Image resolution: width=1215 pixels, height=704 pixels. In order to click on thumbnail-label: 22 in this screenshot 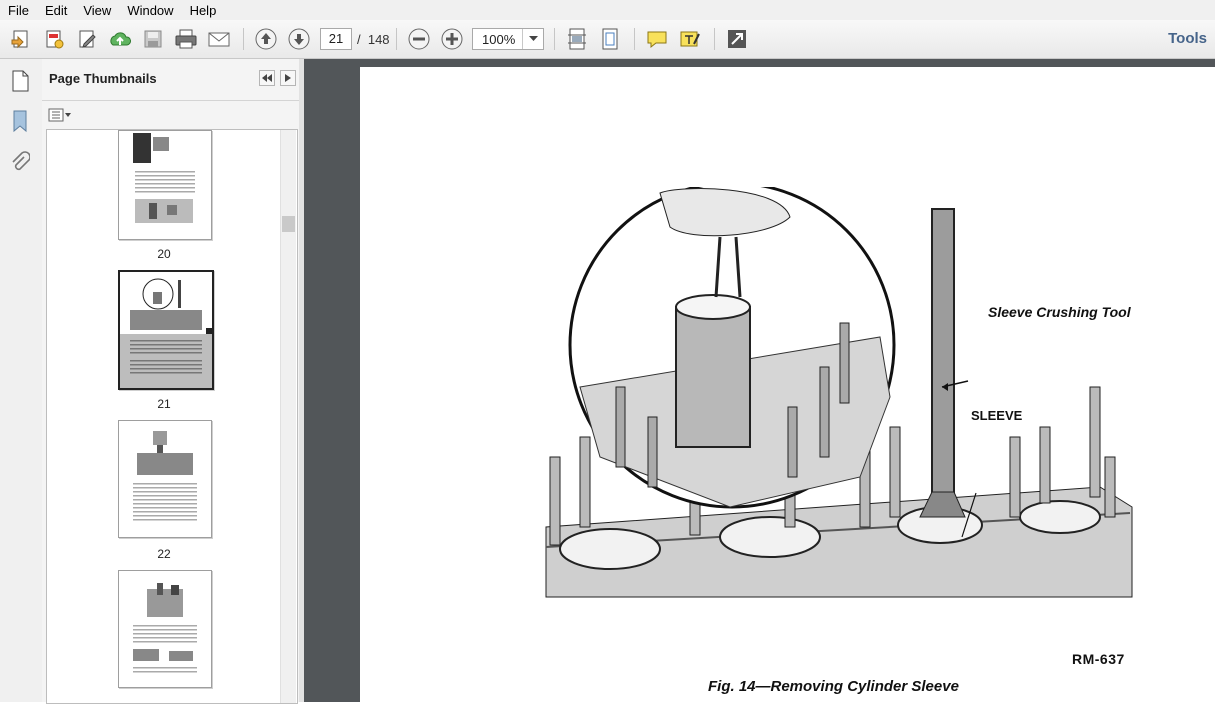, I will do `click(164, 554)`.